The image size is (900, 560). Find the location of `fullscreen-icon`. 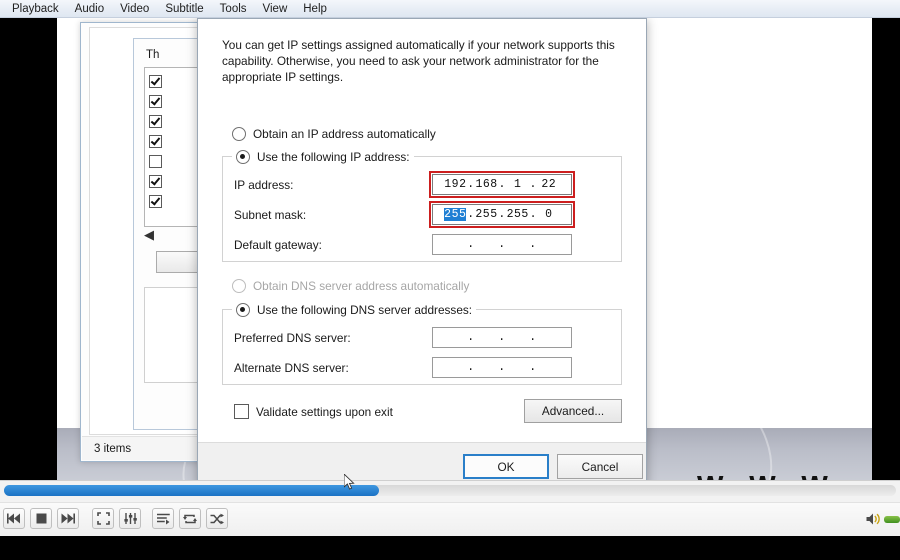

fullscreen-icon is located at coordinates (103, 518).